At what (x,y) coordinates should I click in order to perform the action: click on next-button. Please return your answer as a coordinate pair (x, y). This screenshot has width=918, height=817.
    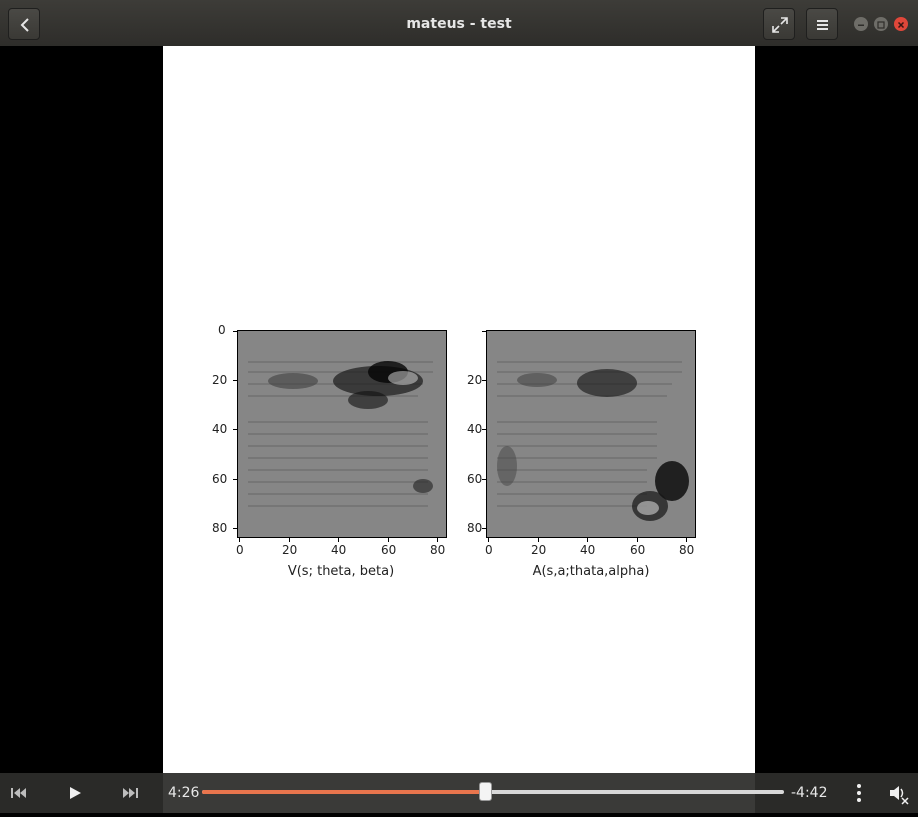
    Looking at the image, I should click on (131, 793).